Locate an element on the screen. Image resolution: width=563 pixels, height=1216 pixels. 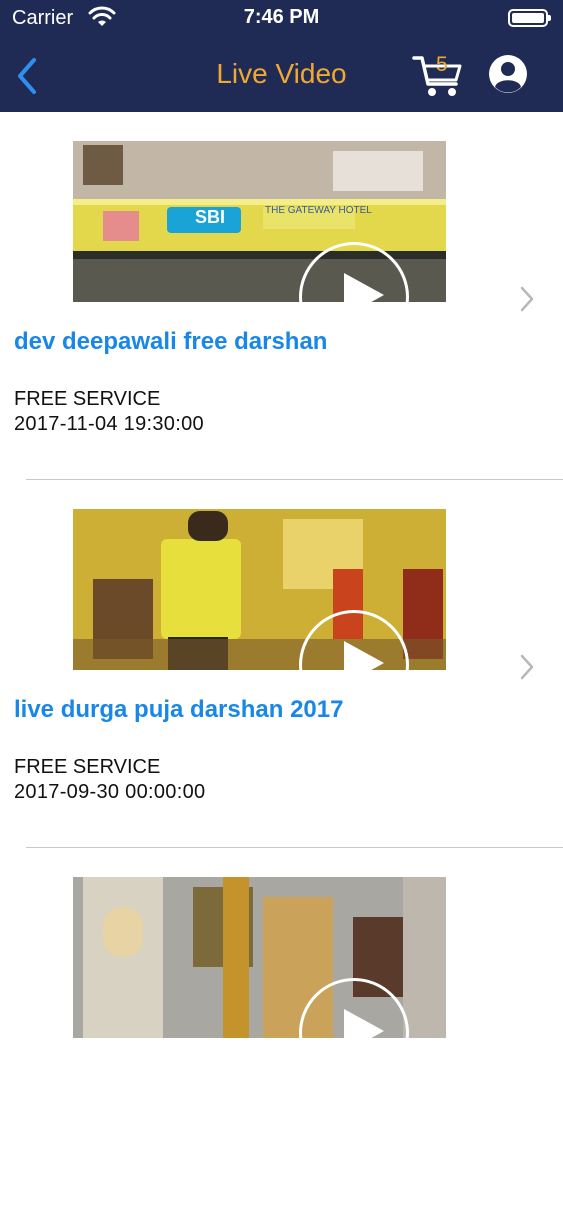
page-title: Live Video is located at coordinates (281, 73).